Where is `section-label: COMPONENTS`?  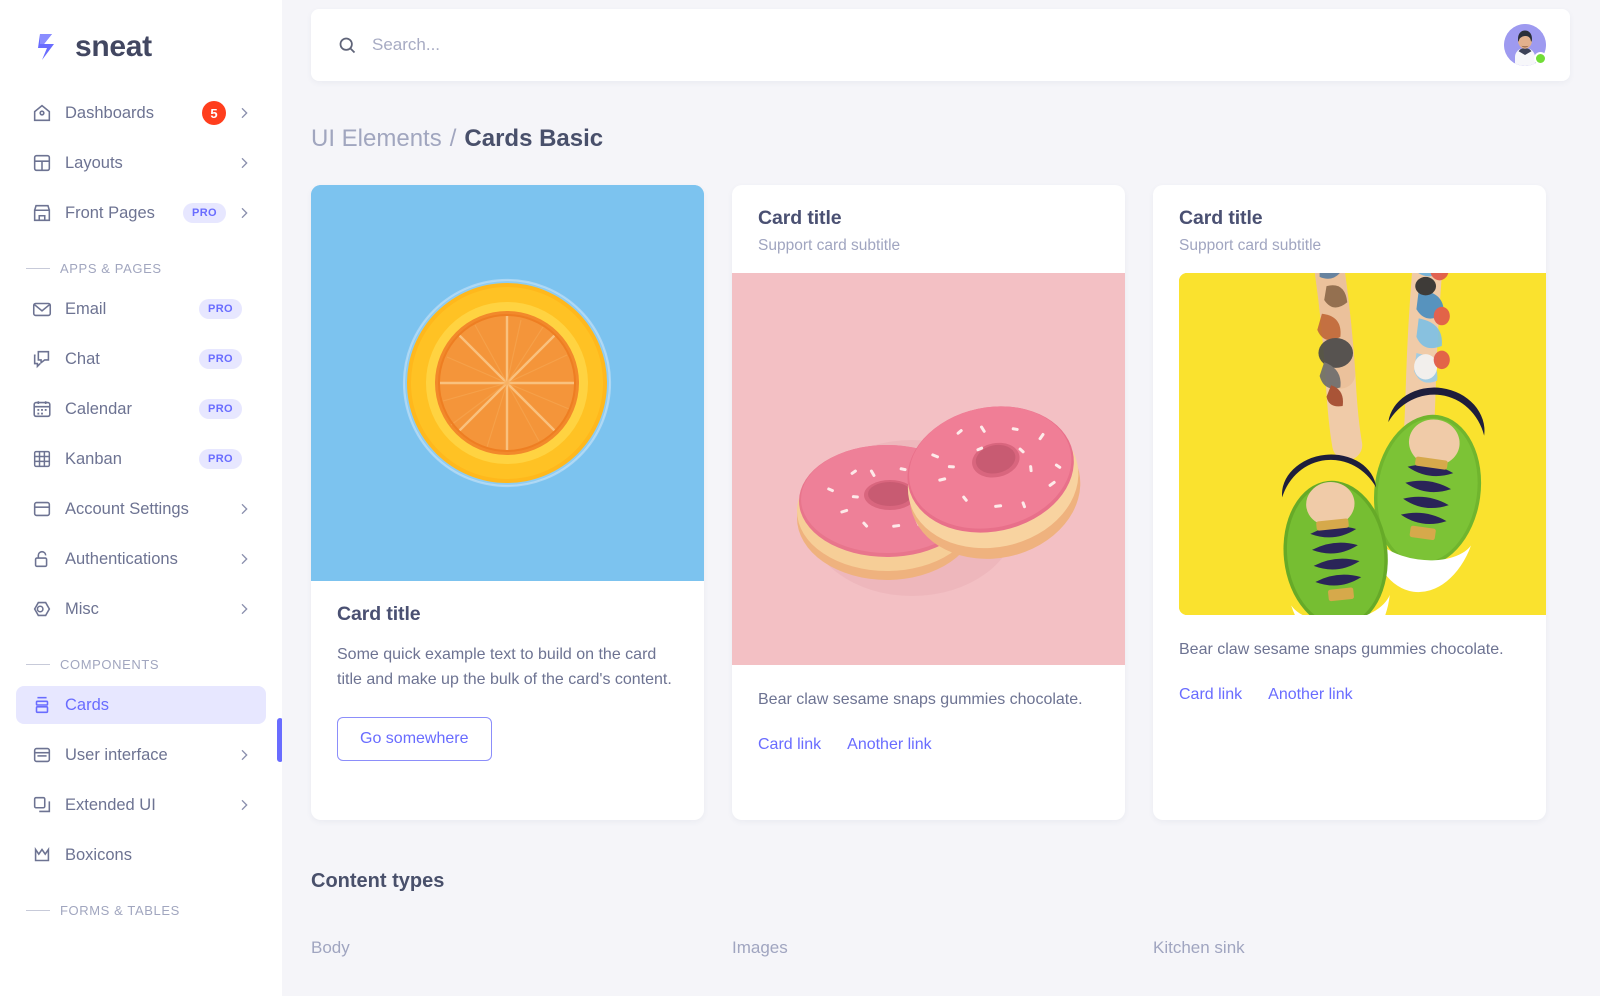 section-label: COMPONENTS is located at coordinates (110, 664).